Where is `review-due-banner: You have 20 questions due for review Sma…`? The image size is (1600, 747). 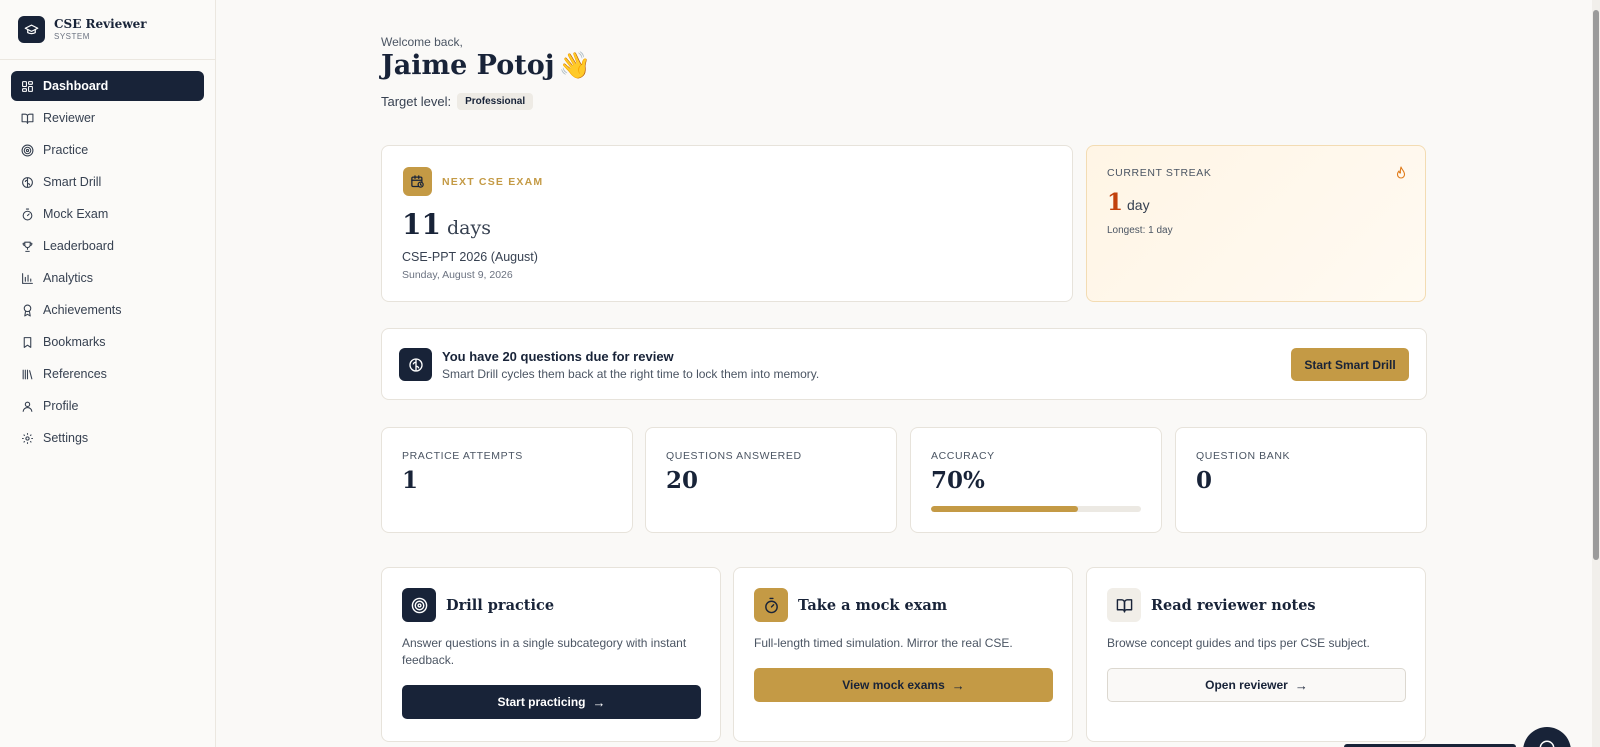
review-due-banner: You have 20 questions due for review Sma… is located at coordinates (904, 364).